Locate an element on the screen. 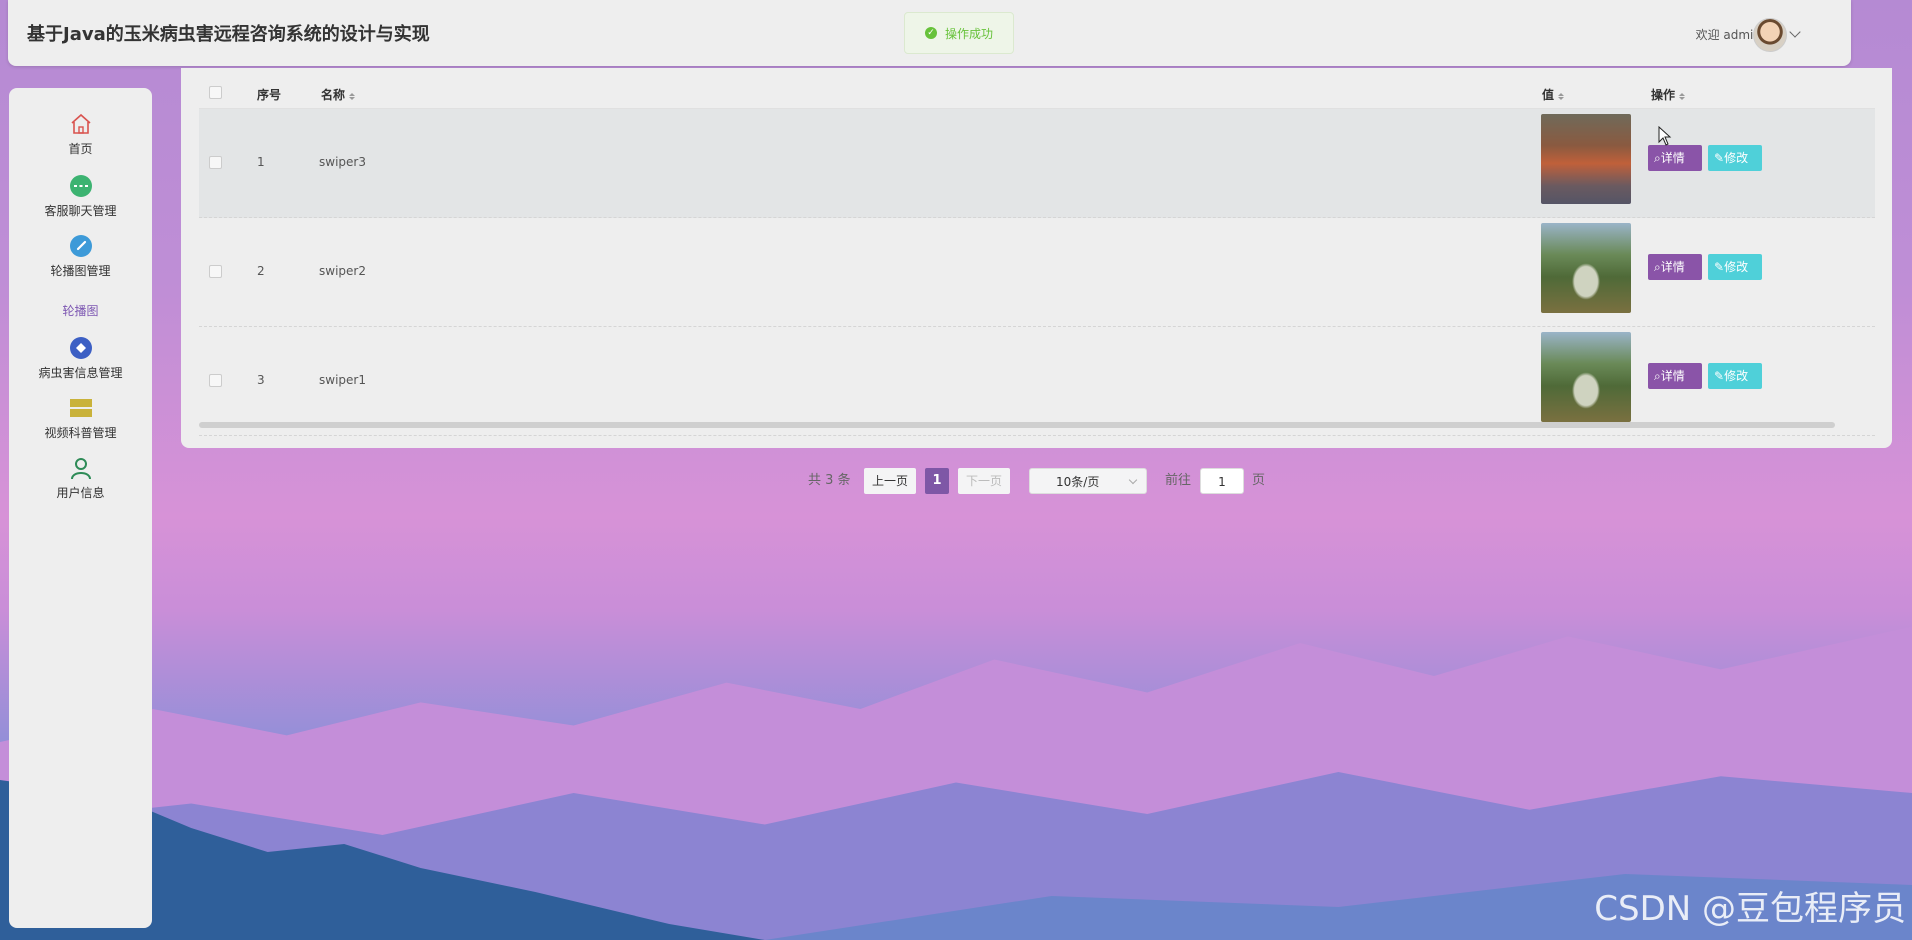 This screenshot has width=1912, height=940. table-row: 1 swiper3 ⌕详情 ✎修改 is located at coordinates (1037, 163).